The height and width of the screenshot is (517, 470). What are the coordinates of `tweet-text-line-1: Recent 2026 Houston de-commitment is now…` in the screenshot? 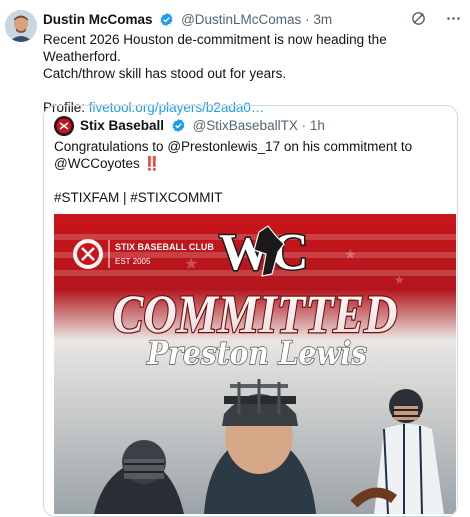 It's located at (215, 48).